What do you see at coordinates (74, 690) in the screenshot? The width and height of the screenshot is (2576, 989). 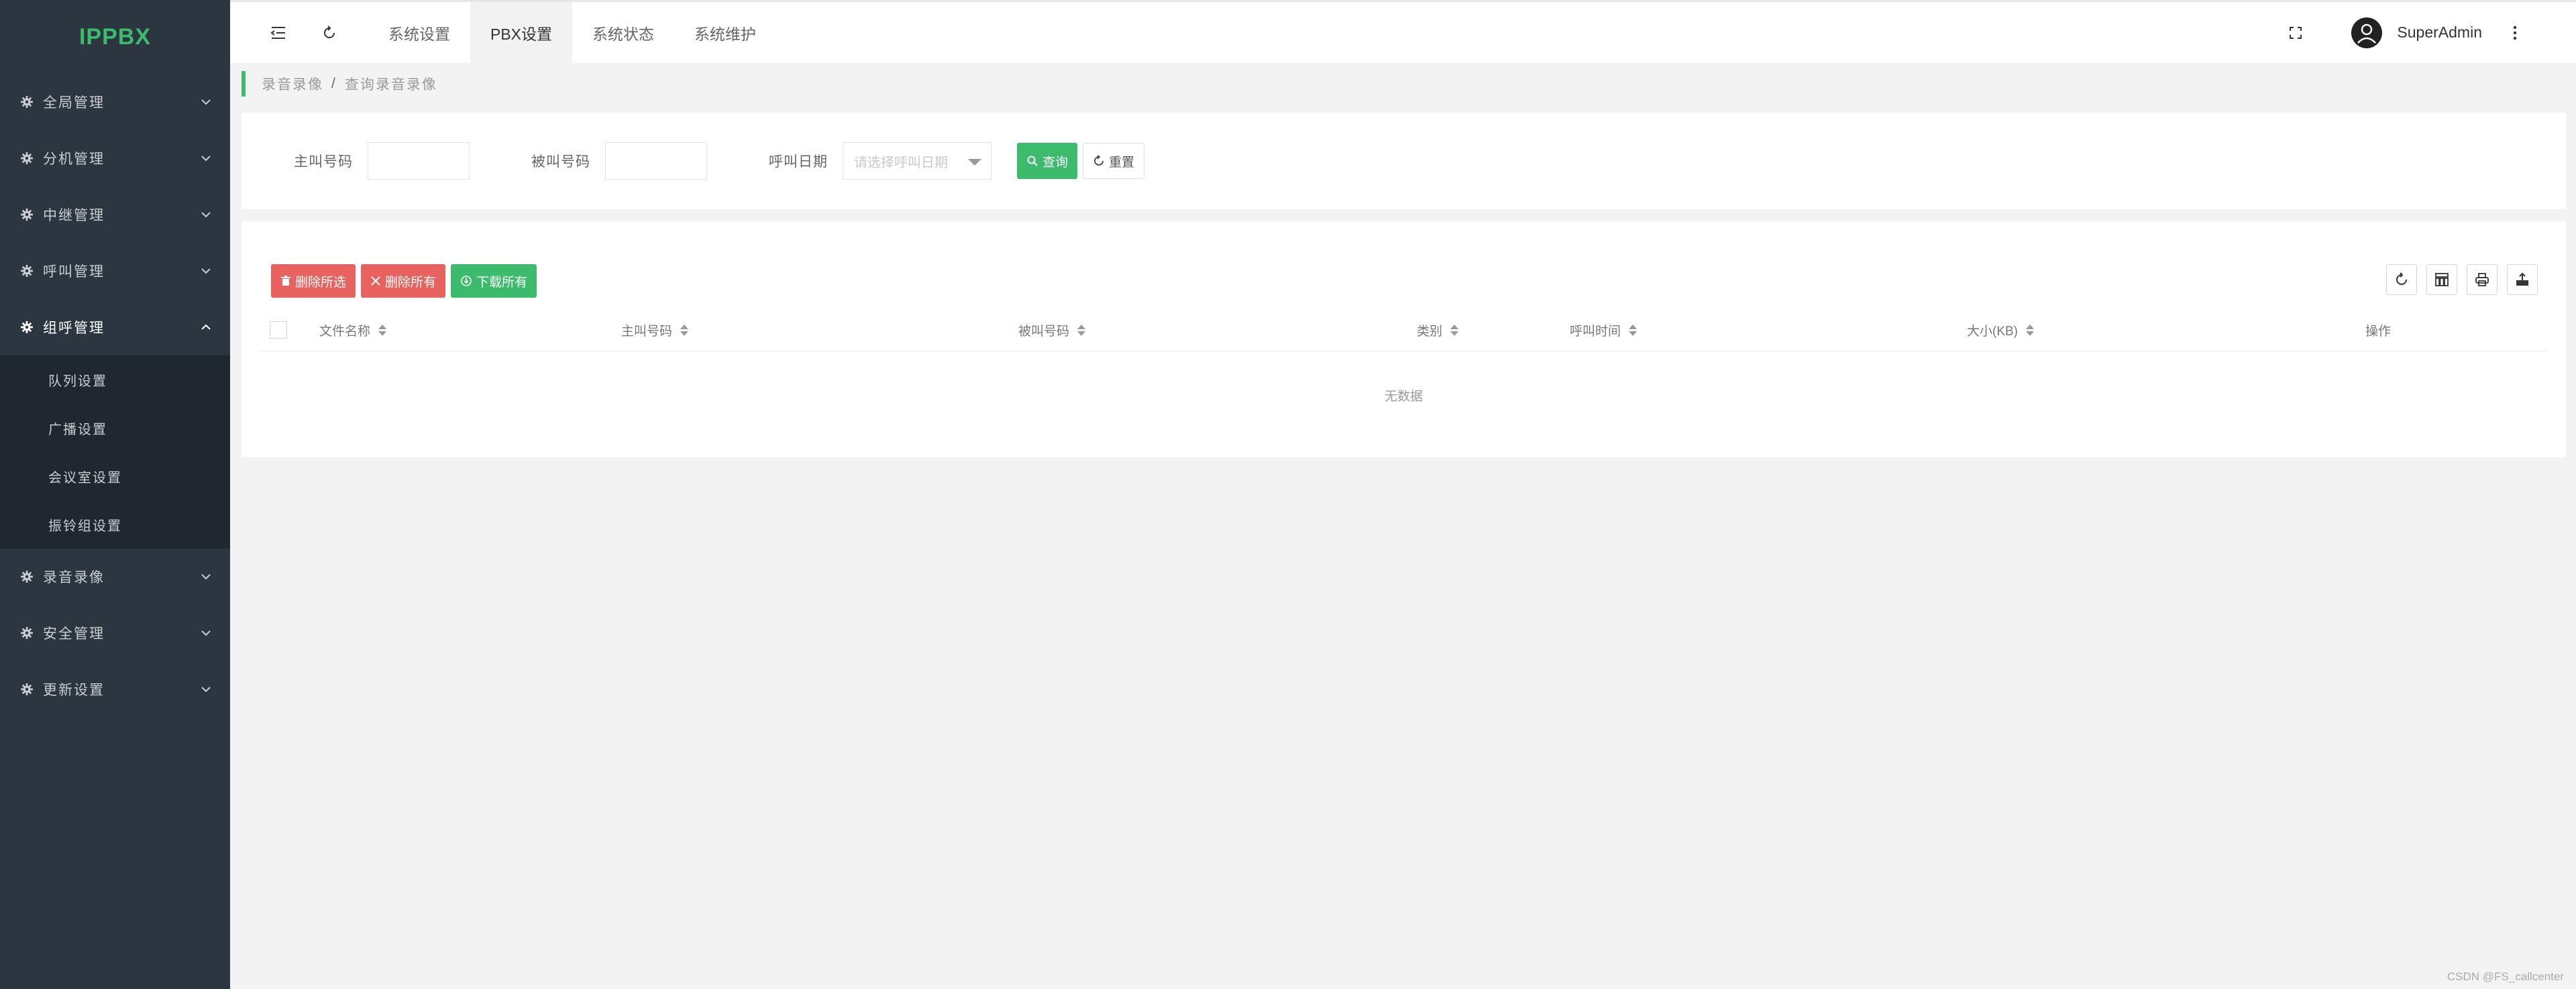 I see `sidebar-item-label: 更新设置` at bounding box center [74, 690].